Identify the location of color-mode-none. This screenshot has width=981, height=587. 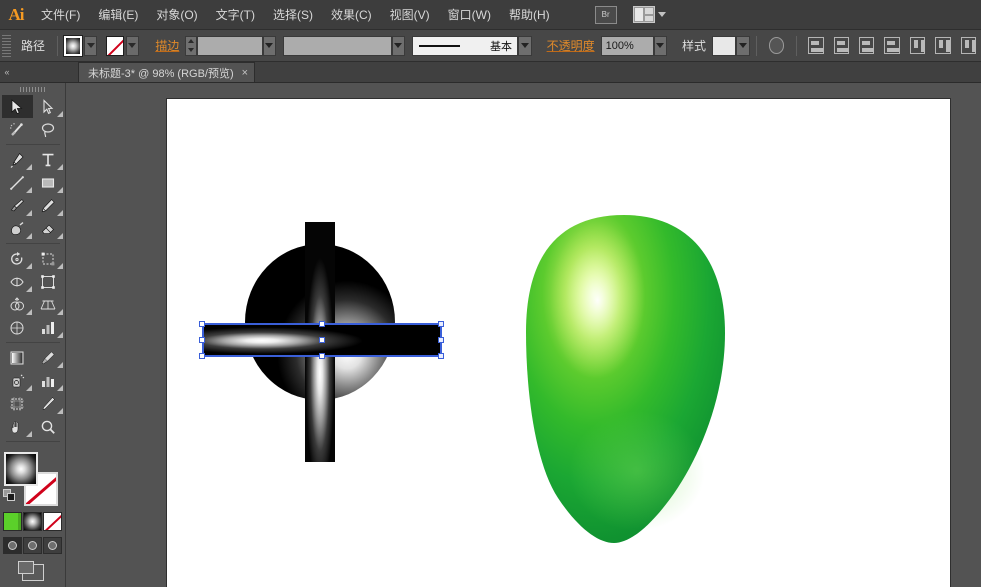
(52, 521).